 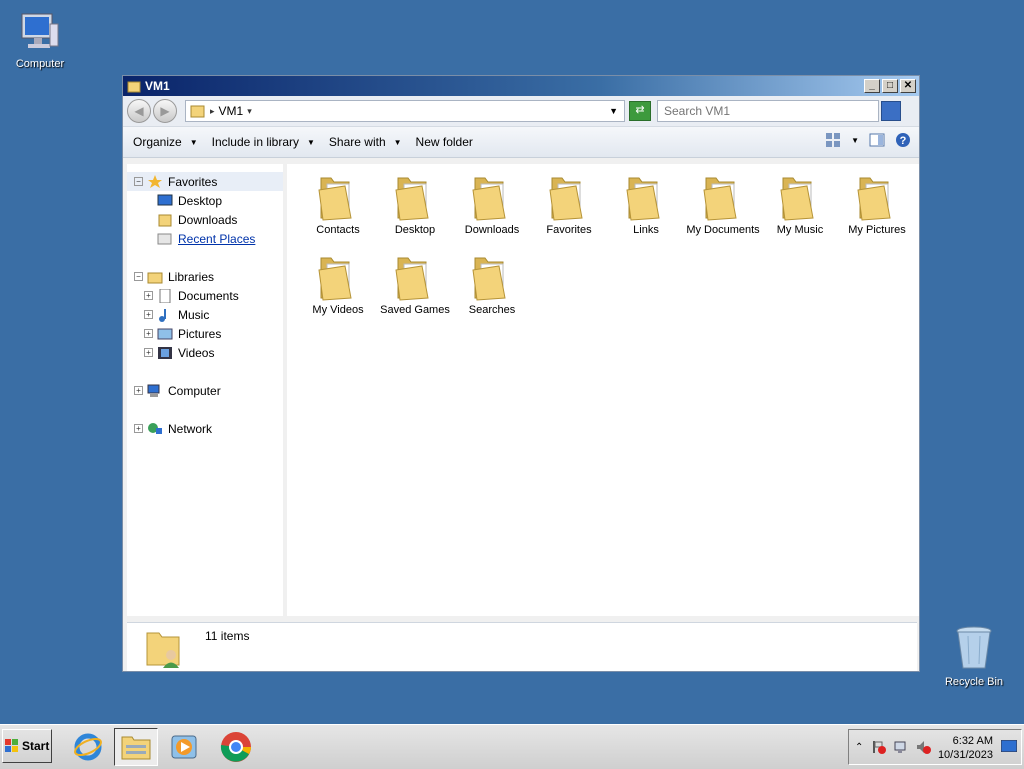 What do you see at coordinates (27, 746) in the screenshot?
I see `start-button: Start` at bounding box center [27, 746].